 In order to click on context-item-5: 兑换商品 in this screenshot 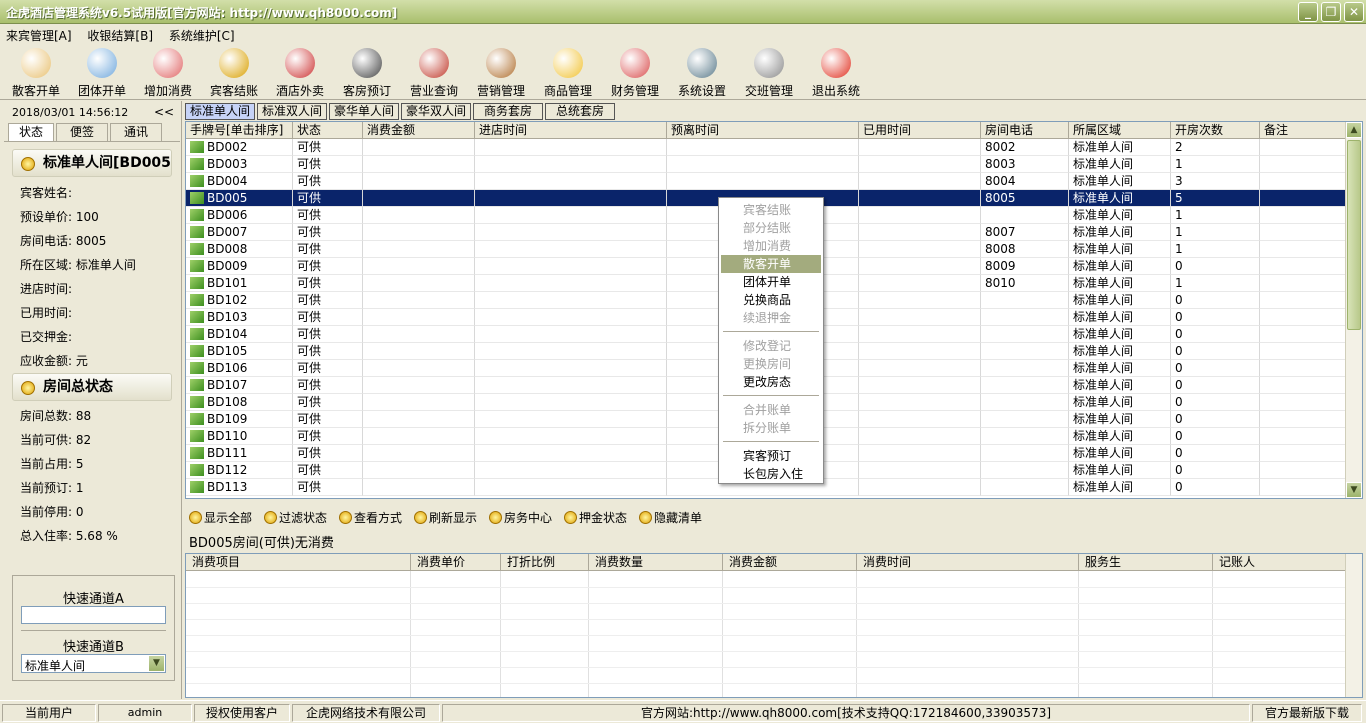, I will do `click(771, 300)`.